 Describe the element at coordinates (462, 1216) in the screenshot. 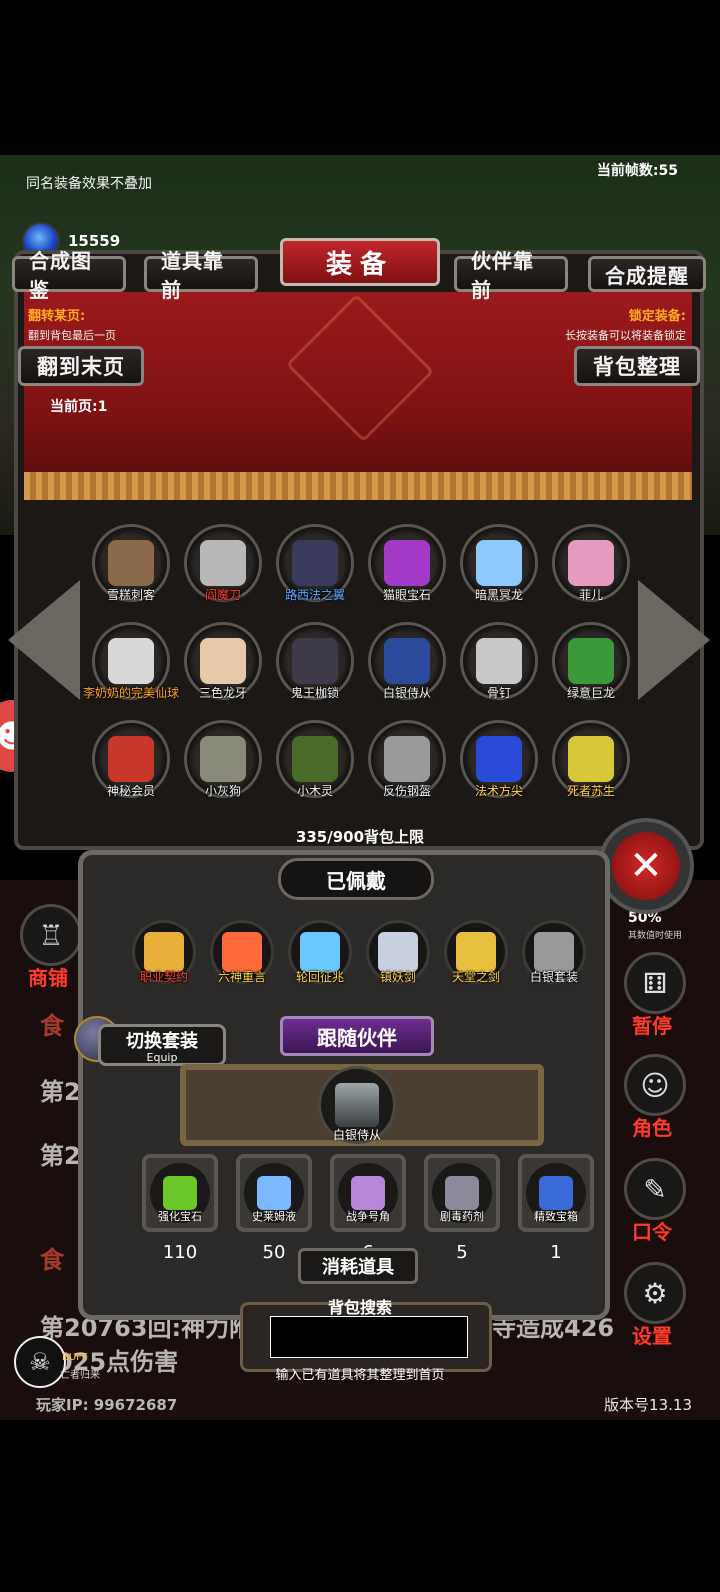

I see `consumable-name: 剧毒药剂` at that location.